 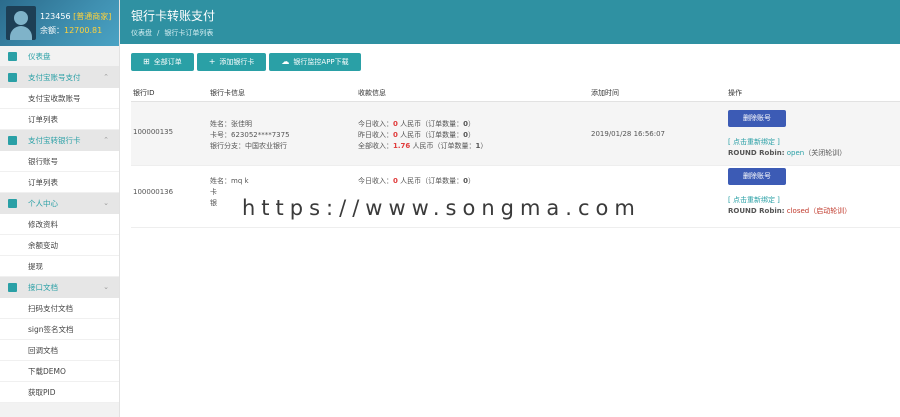 I want to click on round-robin-label: ROUND Robin:, so click(x=756, y=211).